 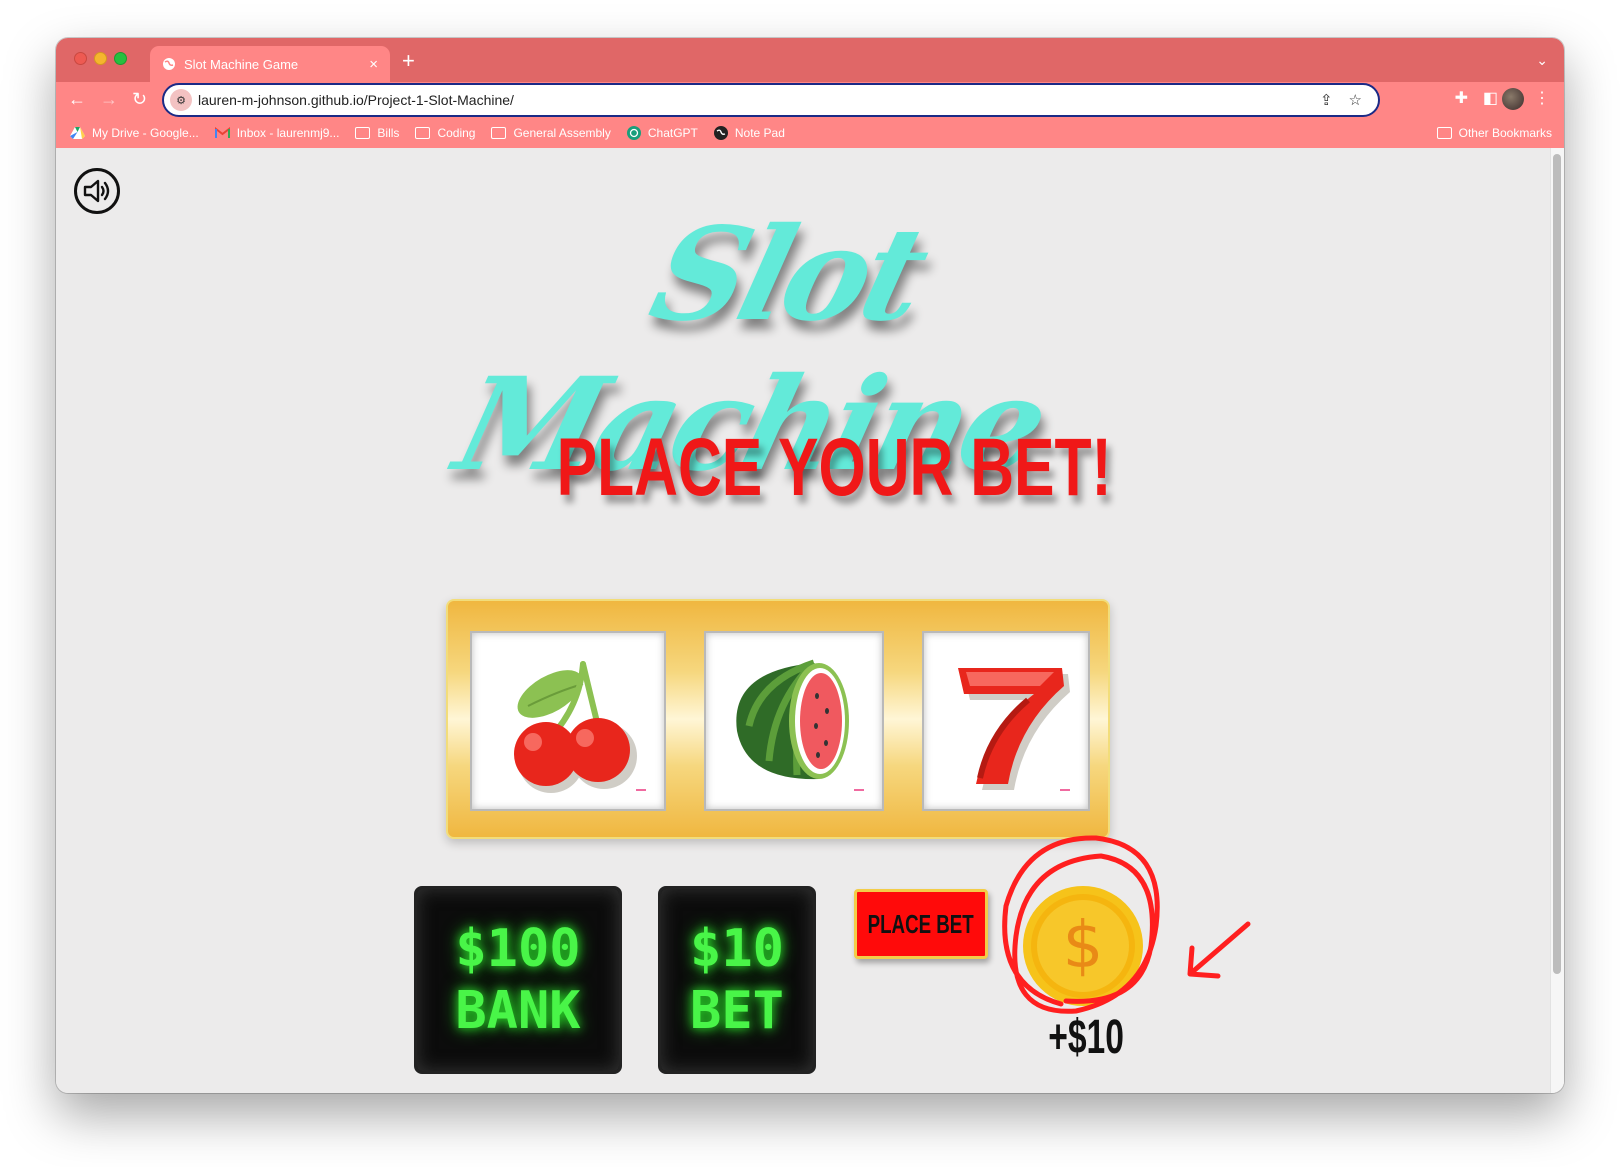 I want to click on tab-search-icon: ⌄, so click(x=1542, y=60).